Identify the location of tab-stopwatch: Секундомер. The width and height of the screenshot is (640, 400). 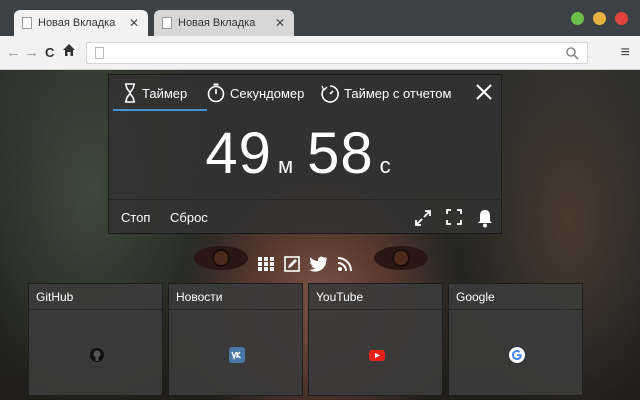
(255, 93).